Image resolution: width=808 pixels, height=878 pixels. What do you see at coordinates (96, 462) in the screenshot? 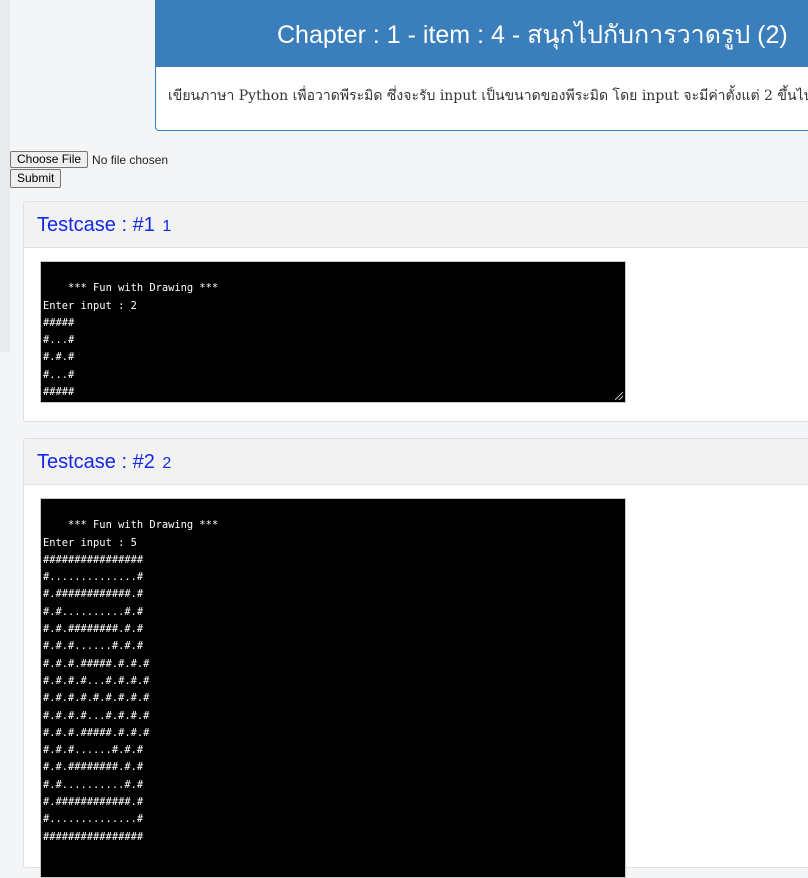
I see `testcase-title: Testcase : #2` at bounding box center [96, 462].